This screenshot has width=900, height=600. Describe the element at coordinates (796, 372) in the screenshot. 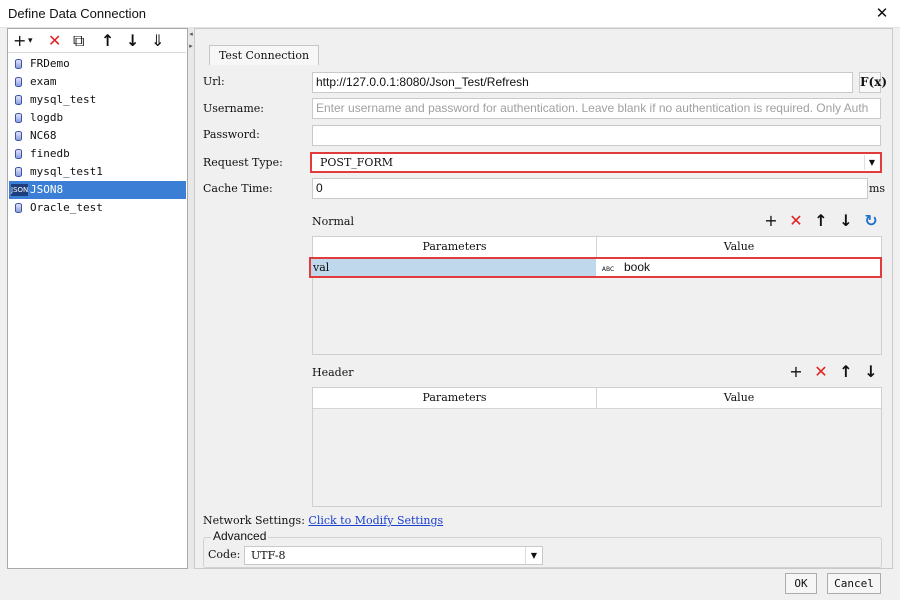

I see `add-header-icon: +` at that location.